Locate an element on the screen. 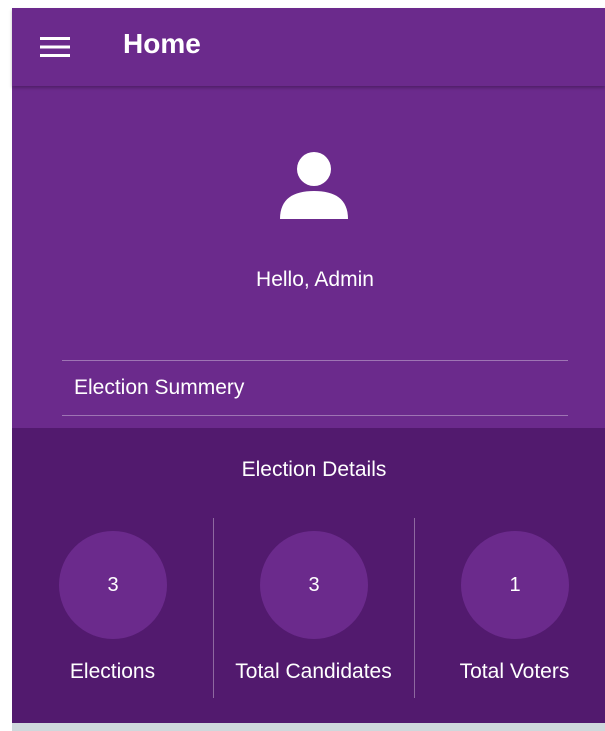 The height and width of the screenshot is (731, 605). stat-elections: 3 Elections is located at coordinates (112, 608).